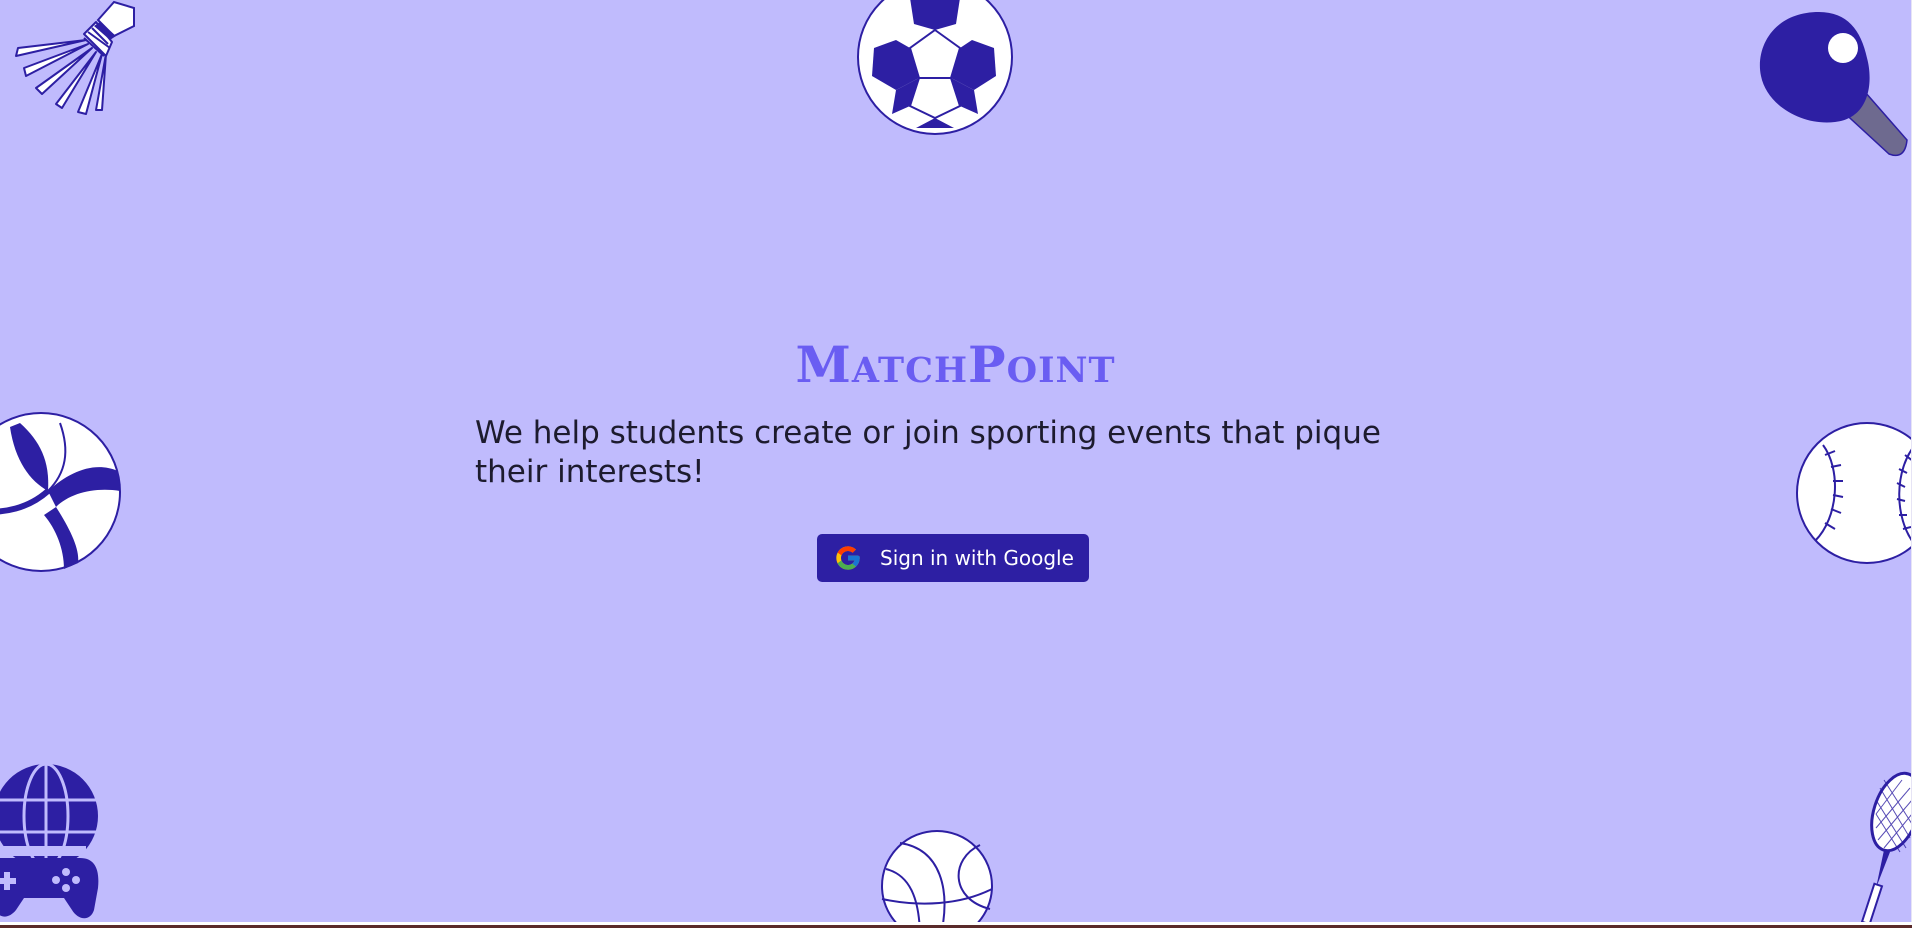 This screenshot has width=1912, height=928. What do you see at coordinates (848, 558) in the screenshot?
I see `google-g-logo-icon` at bounding box center [848, 558].